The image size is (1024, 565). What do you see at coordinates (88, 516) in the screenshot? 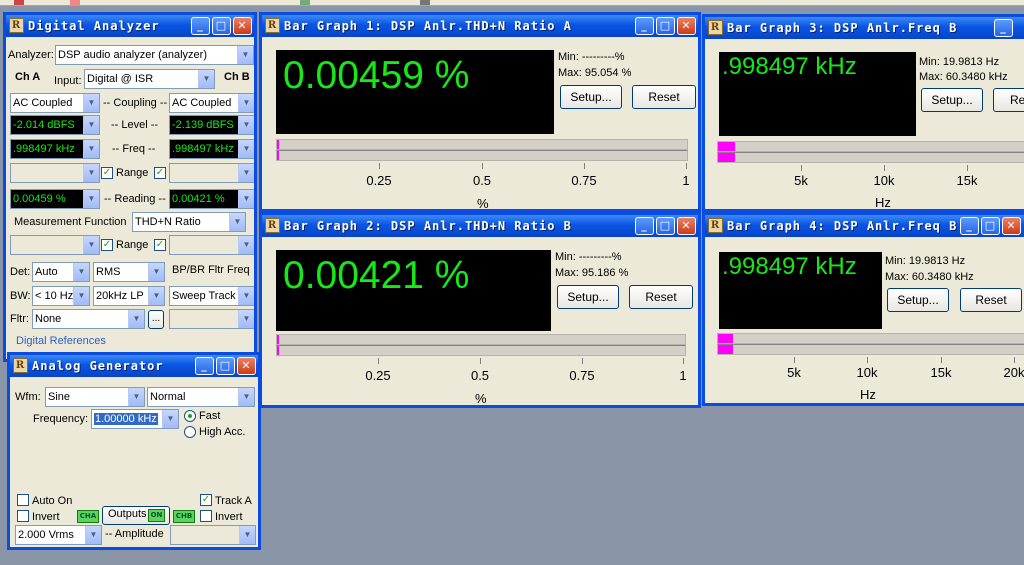
I see `cha-indicator: CHA` at bounding box center [88, 516].